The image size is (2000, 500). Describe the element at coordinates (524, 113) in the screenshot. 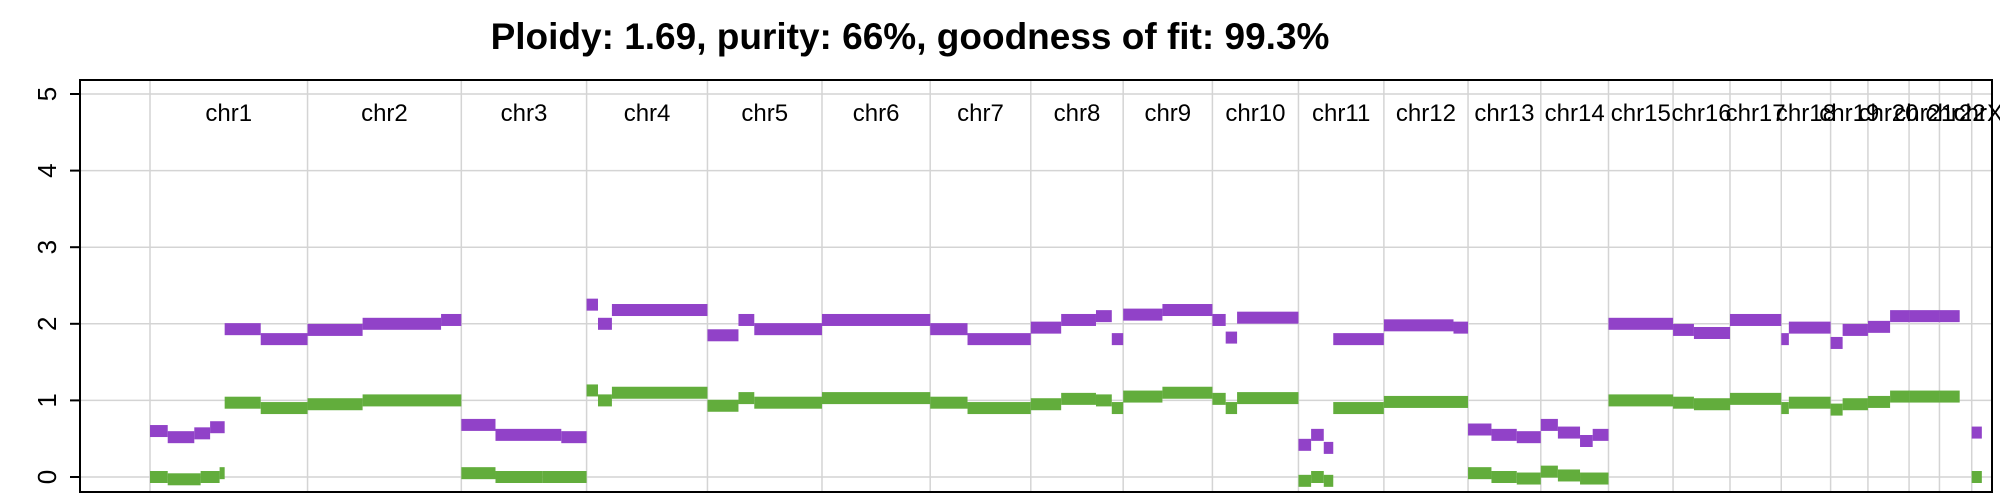

I see `chromosome-label: chr3` at that location.